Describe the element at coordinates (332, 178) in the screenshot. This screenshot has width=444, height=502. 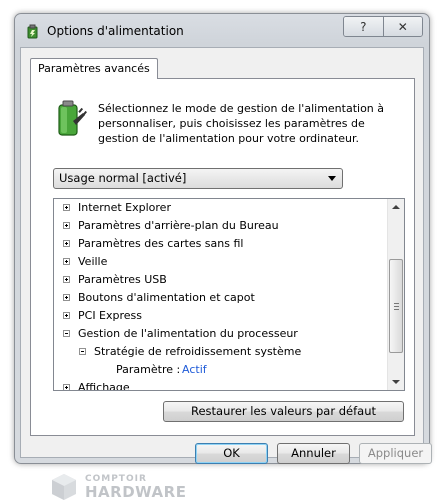
I see `chevron-down-icon` at that location.